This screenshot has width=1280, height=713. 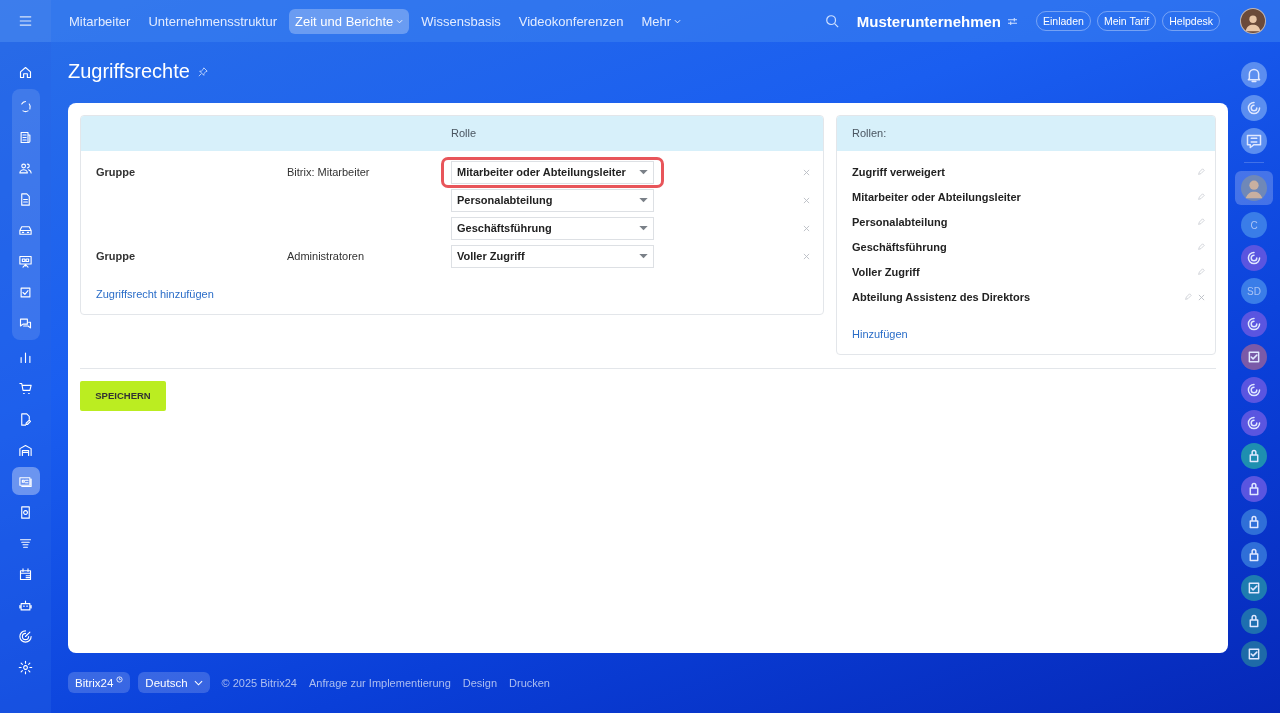 What do you see at coordinates (464, 133) in the screenshot?
I see `column-header: Rolle` at bounding box center [464, 133].